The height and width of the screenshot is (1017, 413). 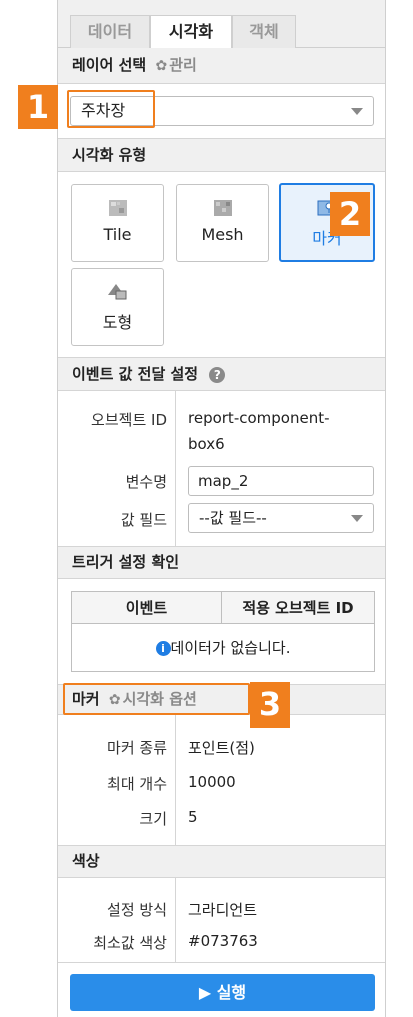 What do you see at coordinates (259, 431) in the screenshot?
I see `object-id-value: report-component- box6` at bounding box center [259, 431].